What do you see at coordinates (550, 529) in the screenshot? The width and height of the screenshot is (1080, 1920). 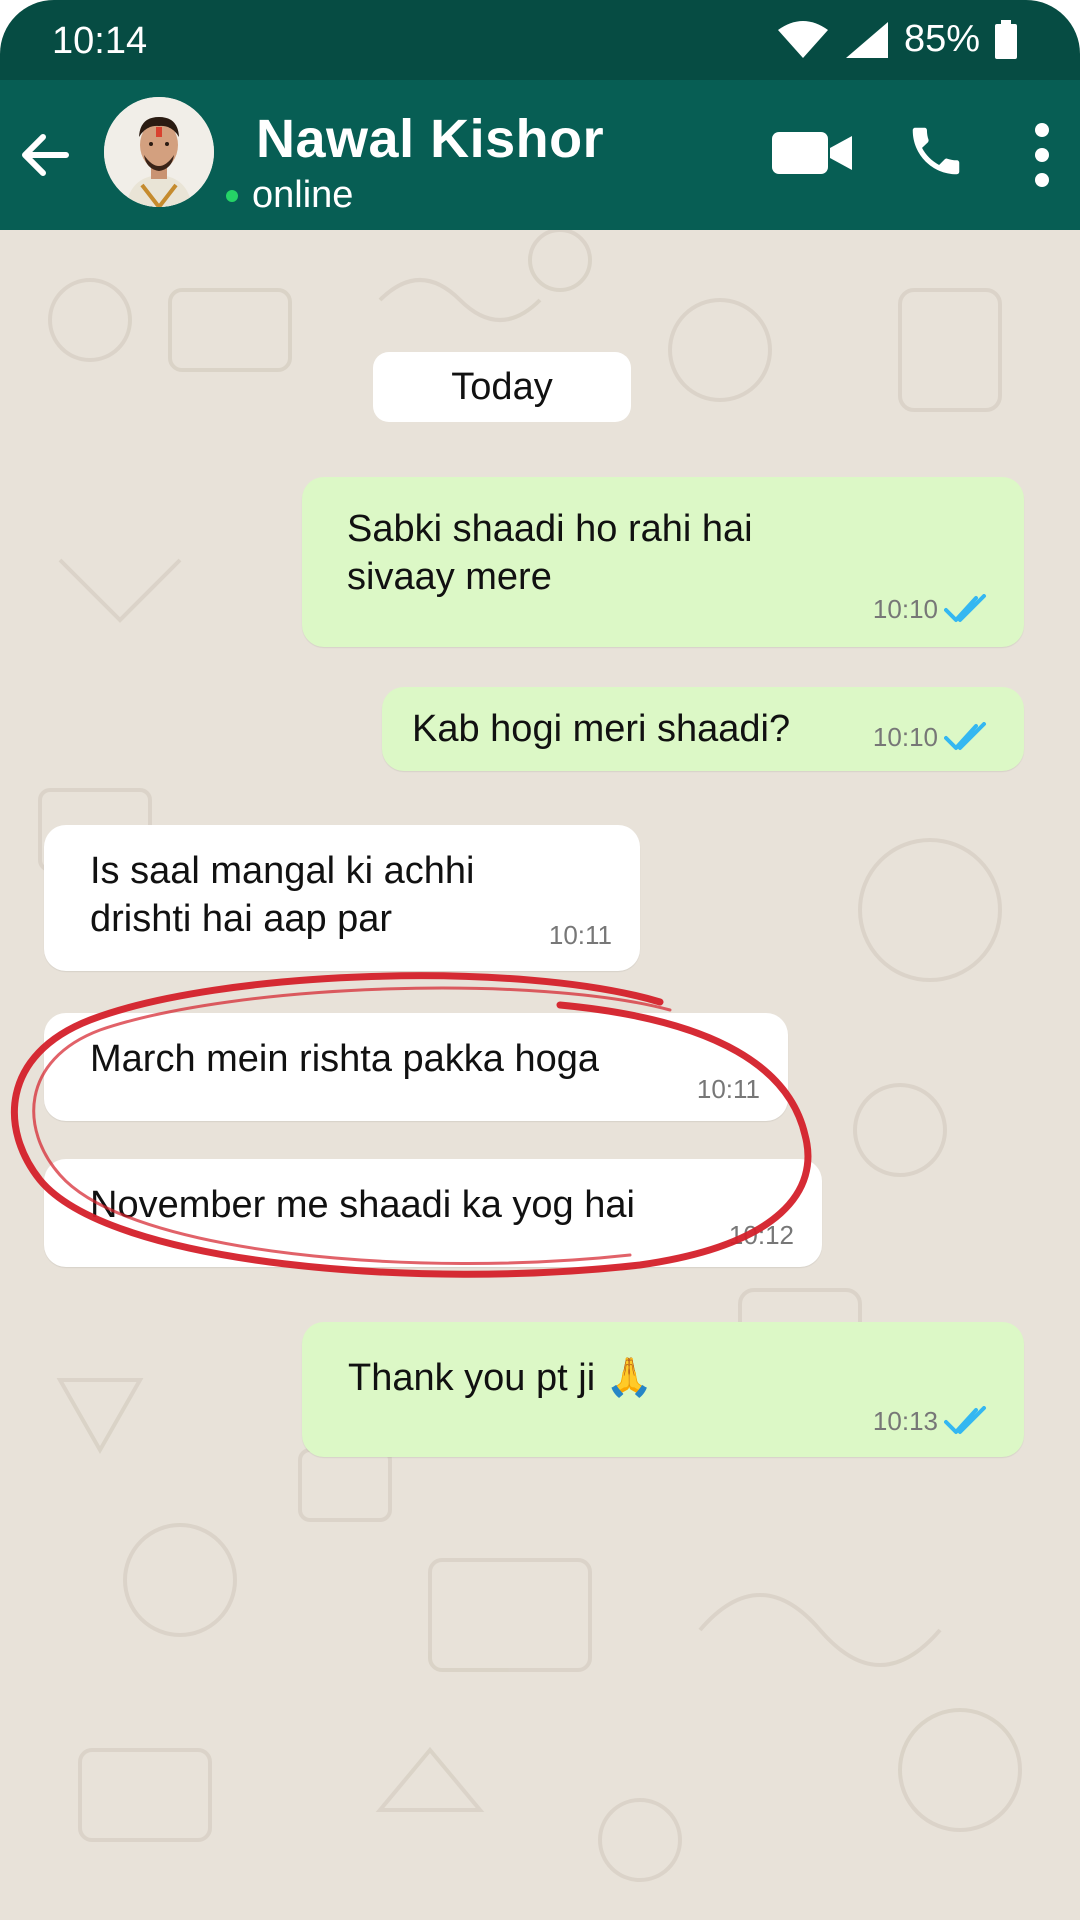 I see `message-line: Sabki shaadi ho rahi hai` at bounding box center [550, 529].